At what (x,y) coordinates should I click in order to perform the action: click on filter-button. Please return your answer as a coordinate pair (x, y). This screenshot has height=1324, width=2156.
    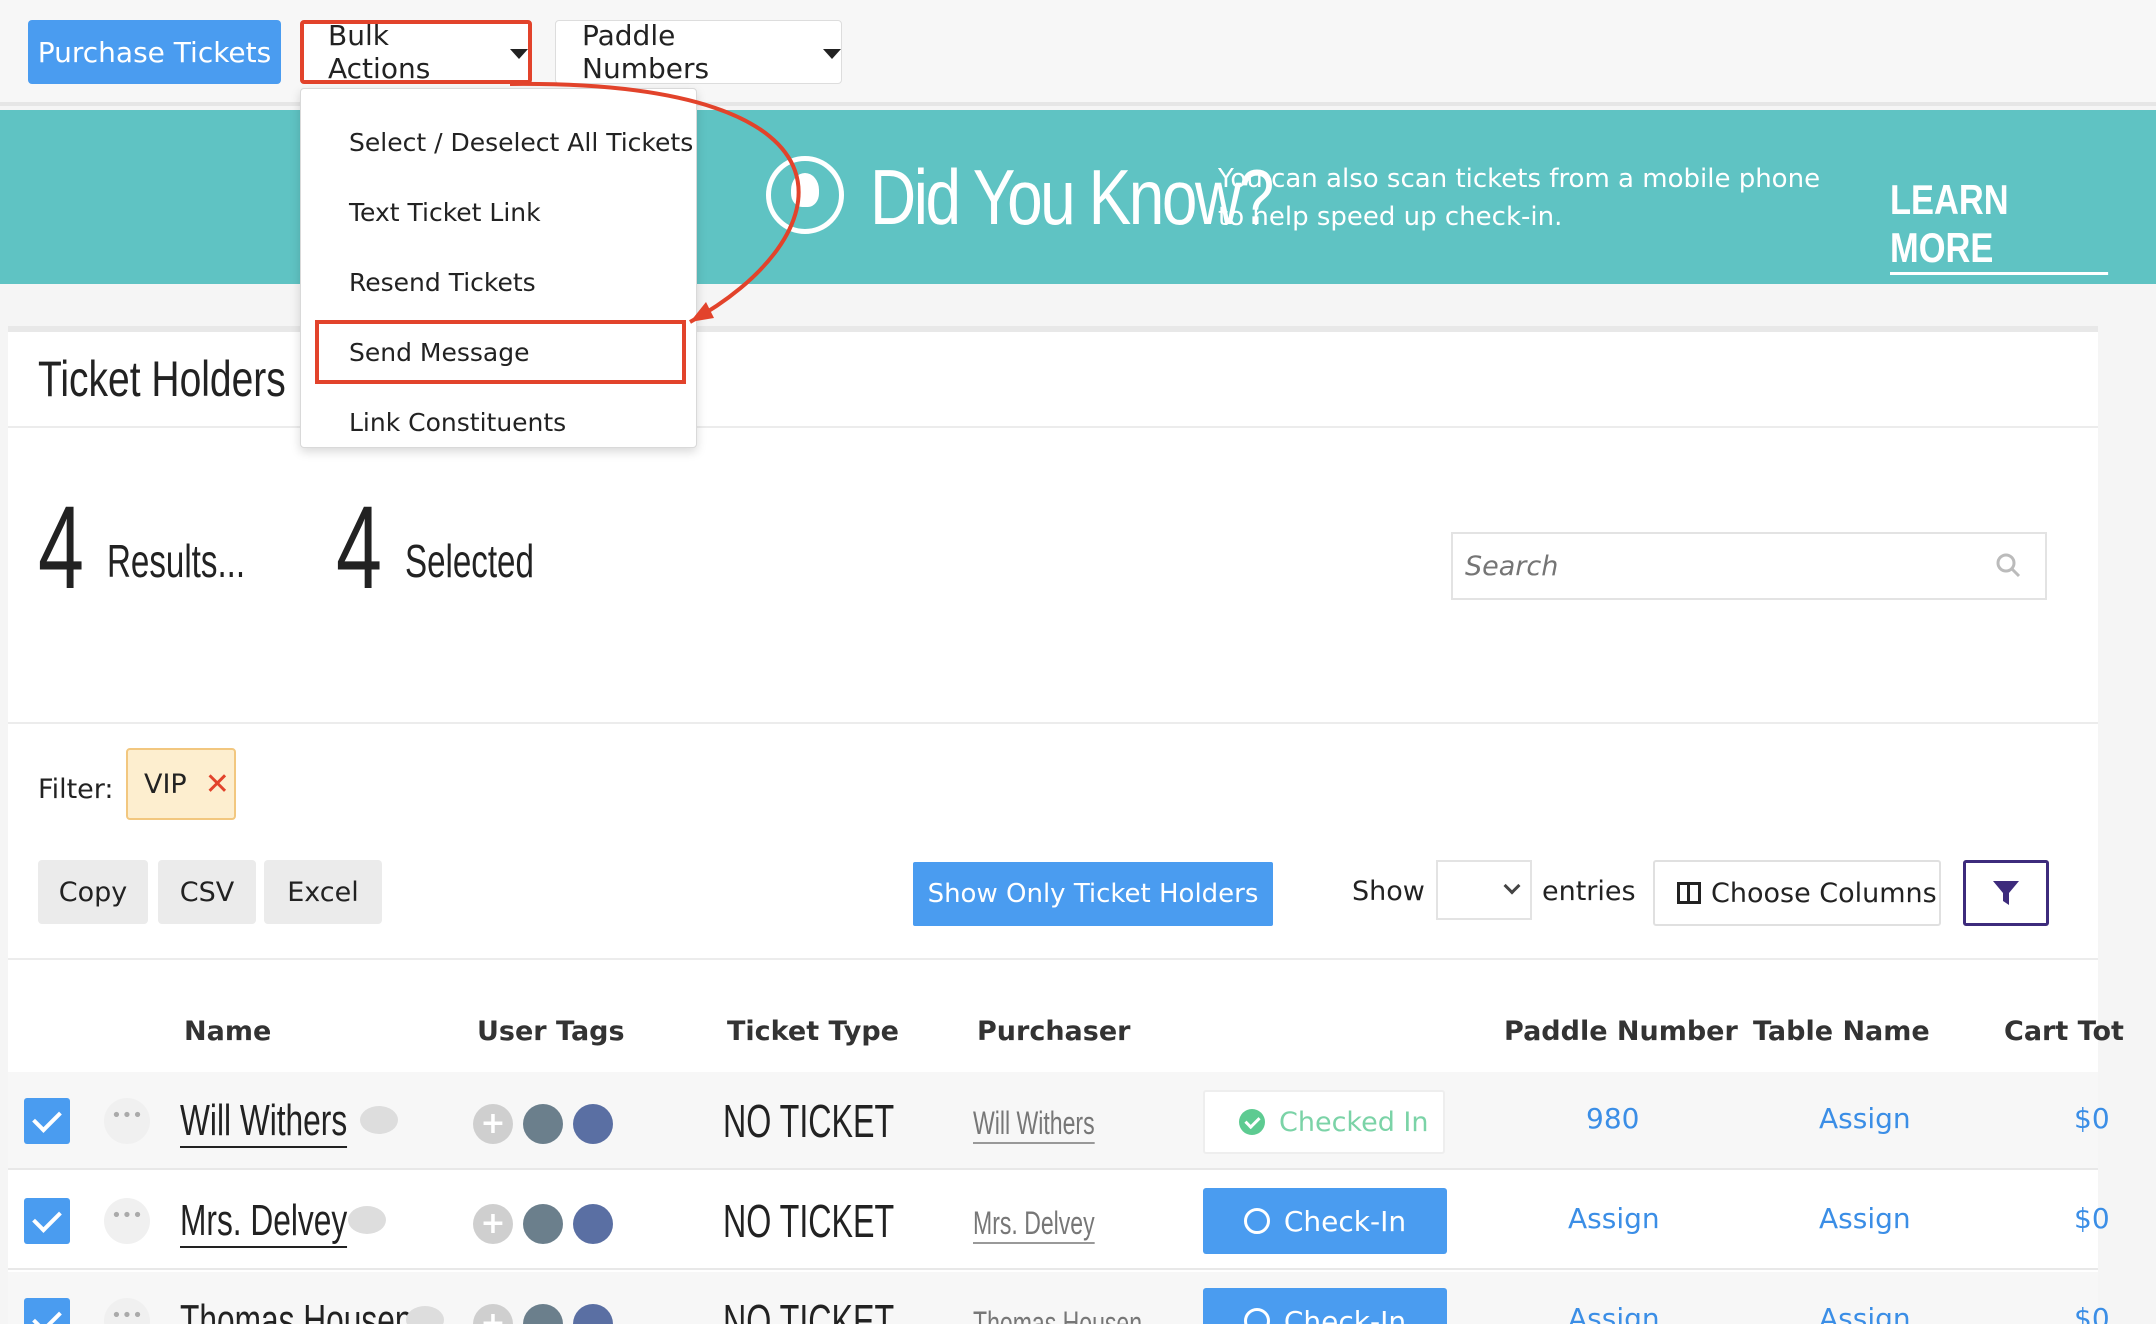
    Looking at the image, I should click on (2006, 893).